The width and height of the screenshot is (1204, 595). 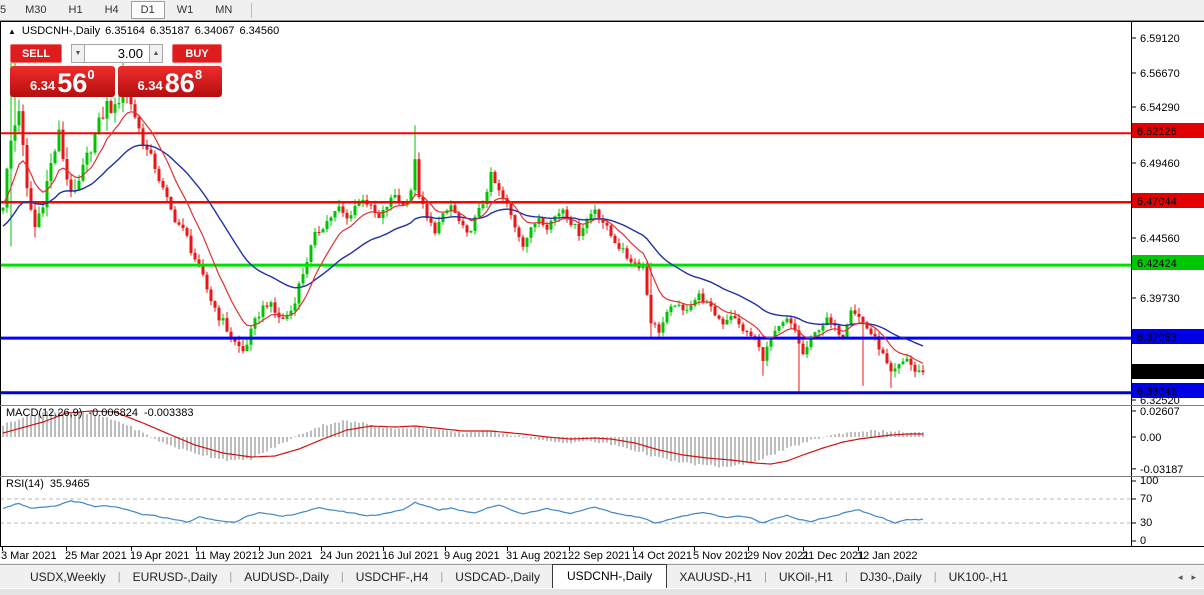 What do you see at coordinates (116, 70) in the screenshot?
I see `one-click-trade-panel: SELL ▼ ▲ BUY 6.34 56 0 6.34 86 8` at bounding box center [116, 70].